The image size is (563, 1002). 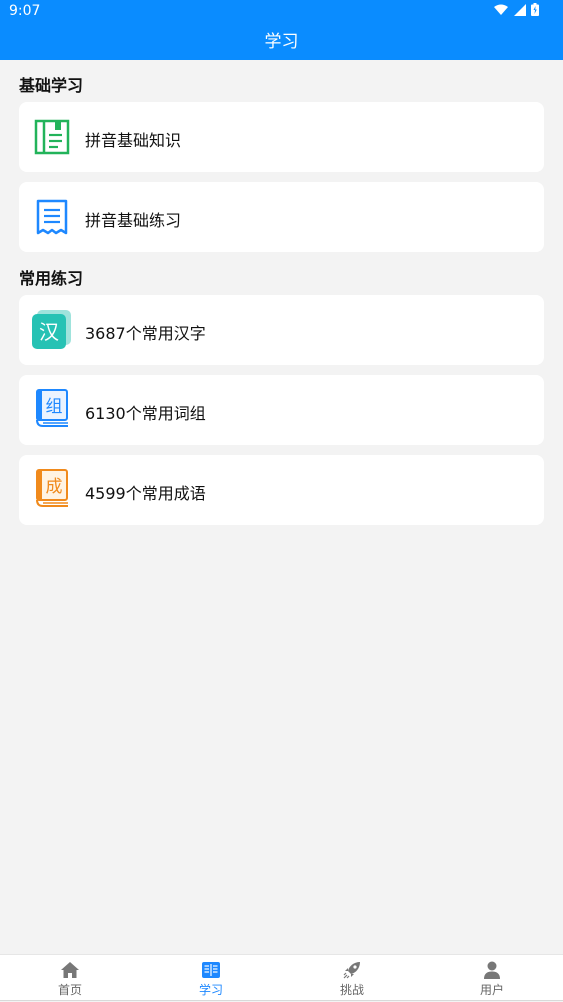 I want to click on list-item-label: 3687个常用汉字, so click(x=145, y=333).